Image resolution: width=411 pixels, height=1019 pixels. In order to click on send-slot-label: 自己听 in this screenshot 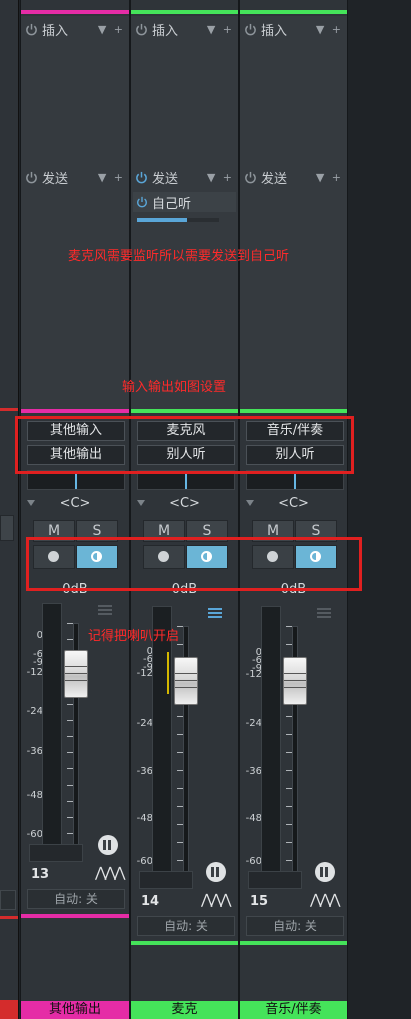, I will do `click(172, 204)`.